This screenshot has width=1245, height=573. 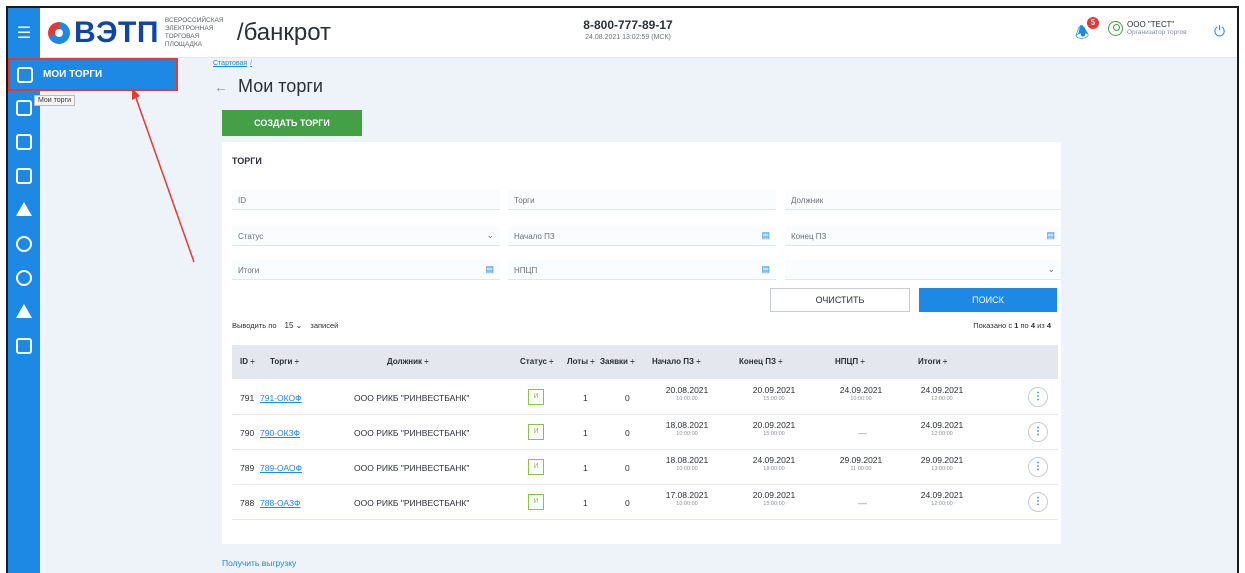 I want to click on end-time: 18:00:00, so click(x=774, y=469).